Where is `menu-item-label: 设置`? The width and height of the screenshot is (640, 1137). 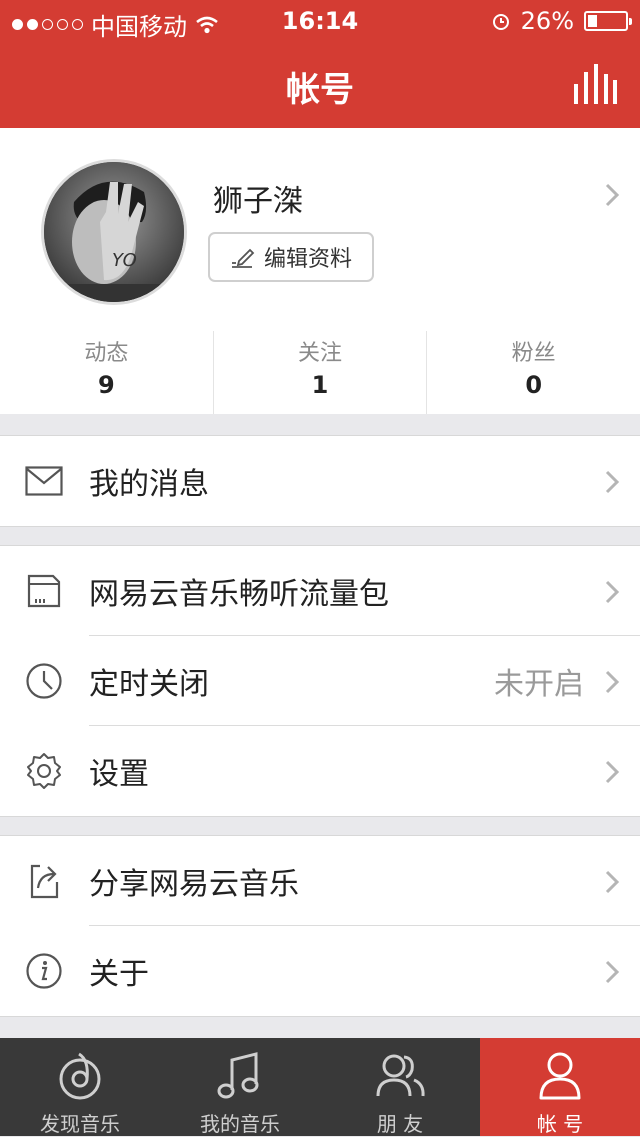
menu-item-label: 设置 is located at coordinates (119, 774).